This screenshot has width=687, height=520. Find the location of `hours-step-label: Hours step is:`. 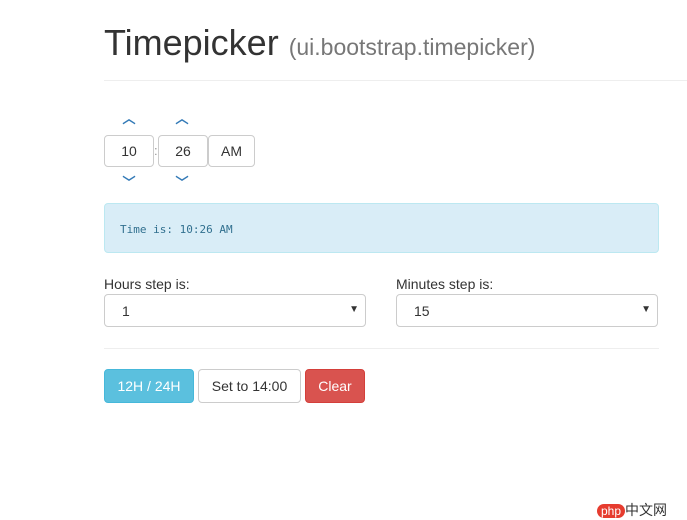

hours-step-label: Hours step is: is located at coordinates (147, 284).